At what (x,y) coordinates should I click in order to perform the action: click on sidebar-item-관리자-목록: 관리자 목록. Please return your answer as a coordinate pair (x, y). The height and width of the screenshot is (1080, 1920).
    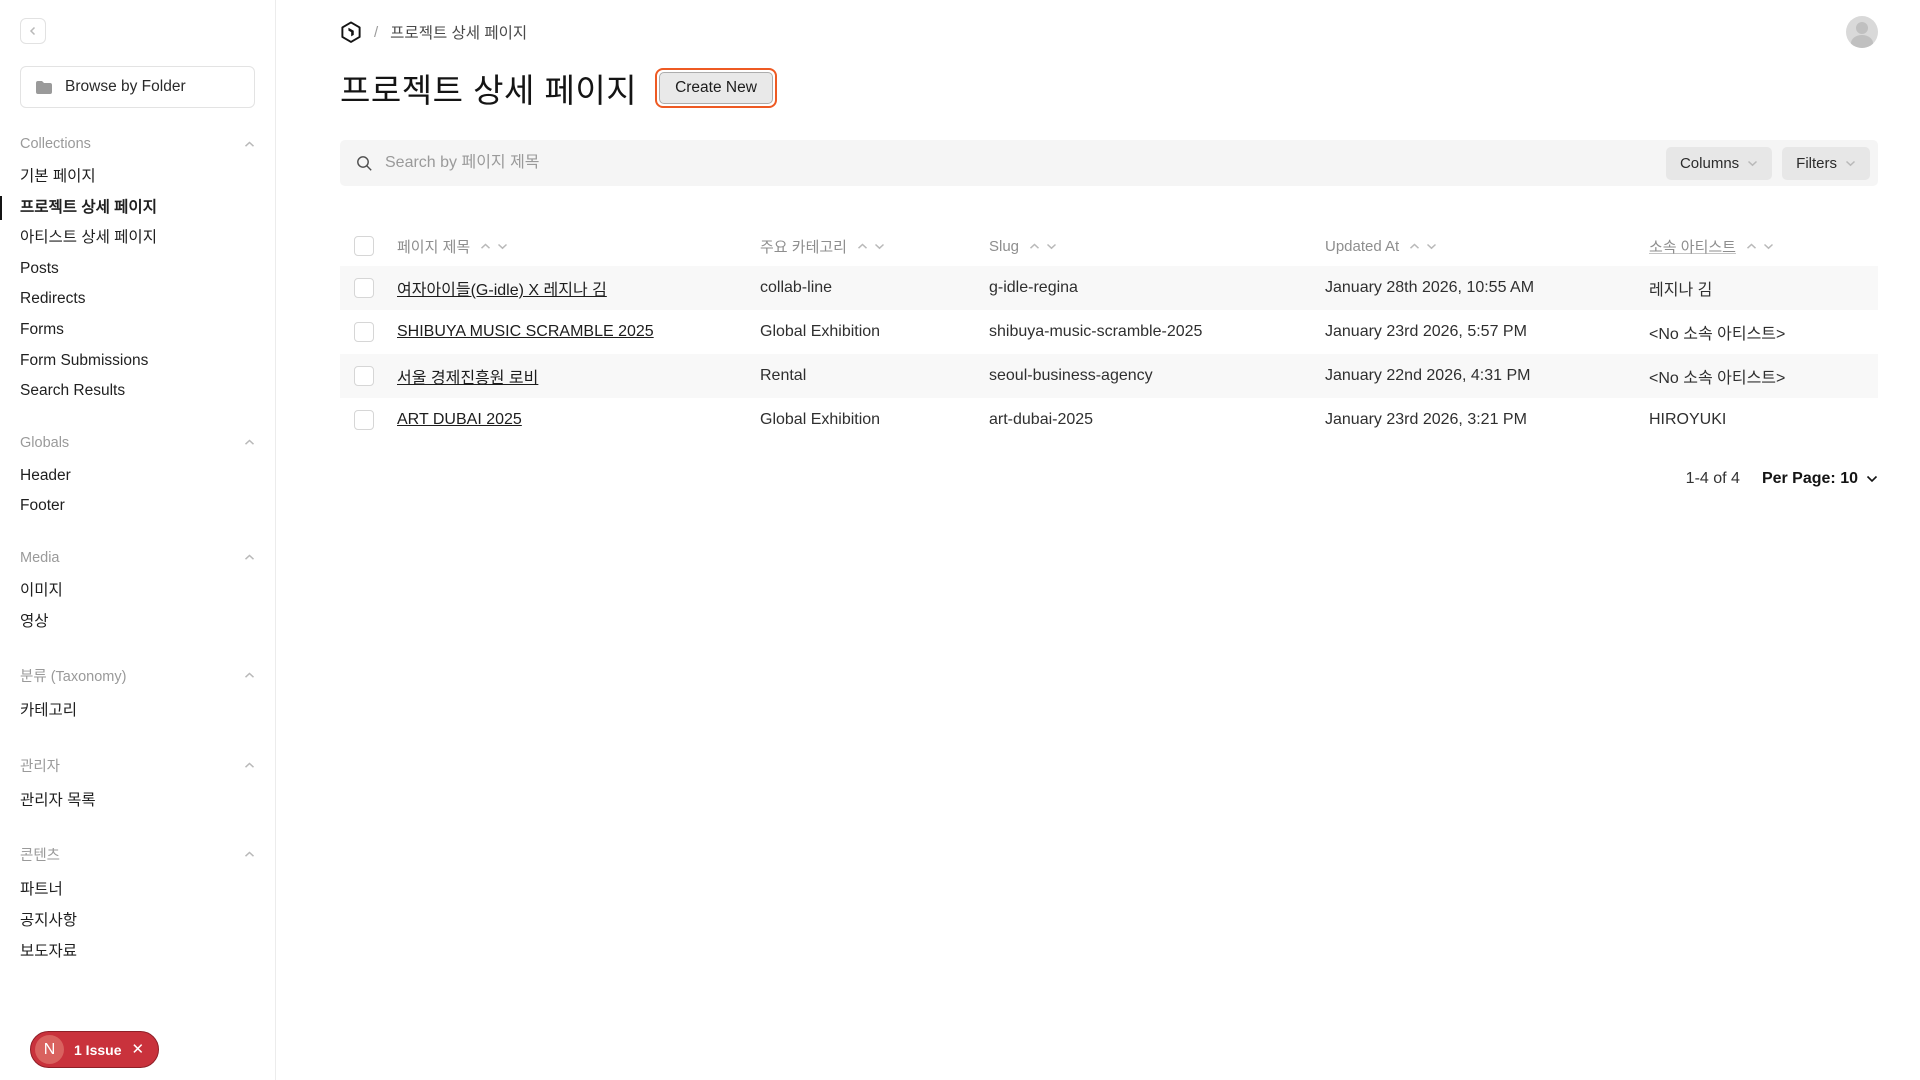
    Looking at the image, I should click on (137, 801).